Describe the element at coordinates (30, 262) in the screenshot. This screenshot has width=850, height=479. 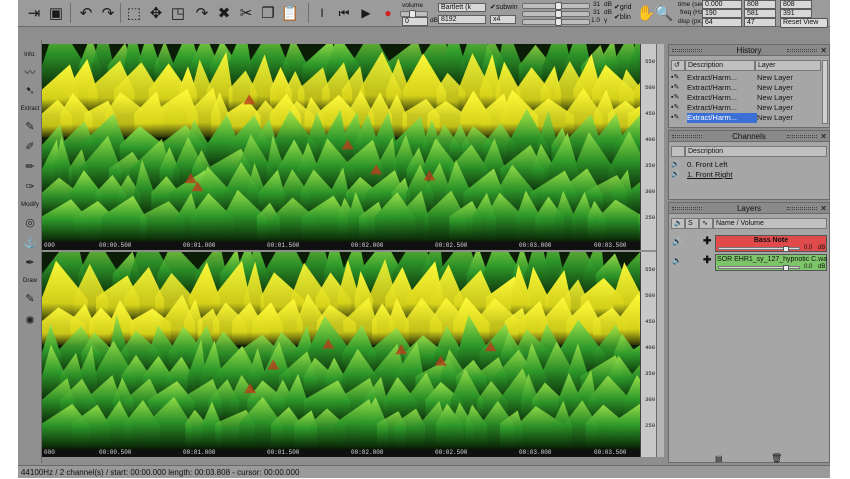
I see `modify-smudge-icon: ✒` at that location.